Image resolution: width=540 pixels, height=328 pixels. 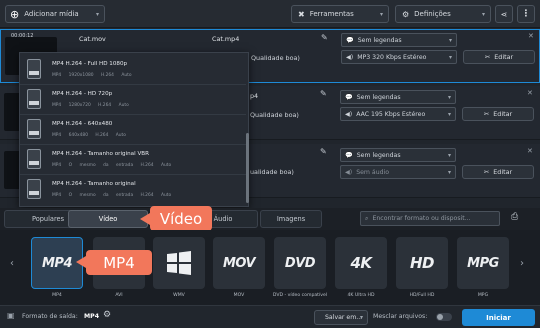 I want to click on mov-icon: MOV, so click(x=239, y=263).